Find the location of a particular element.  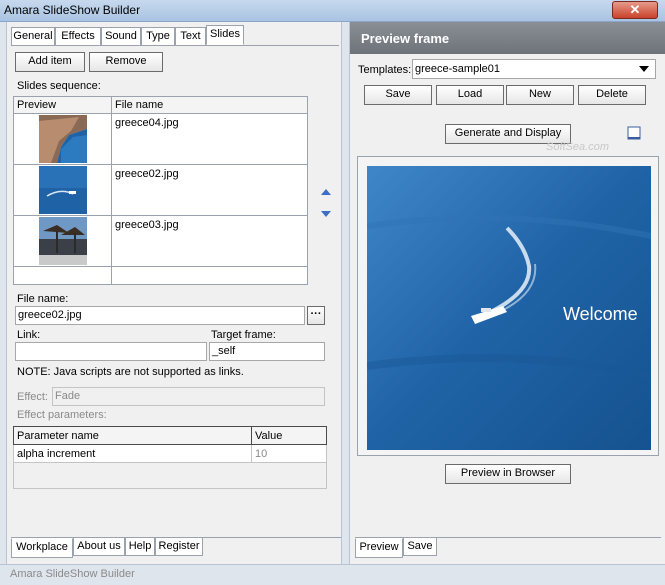

tab-effects: Effects is located at coordinates (78, 36).